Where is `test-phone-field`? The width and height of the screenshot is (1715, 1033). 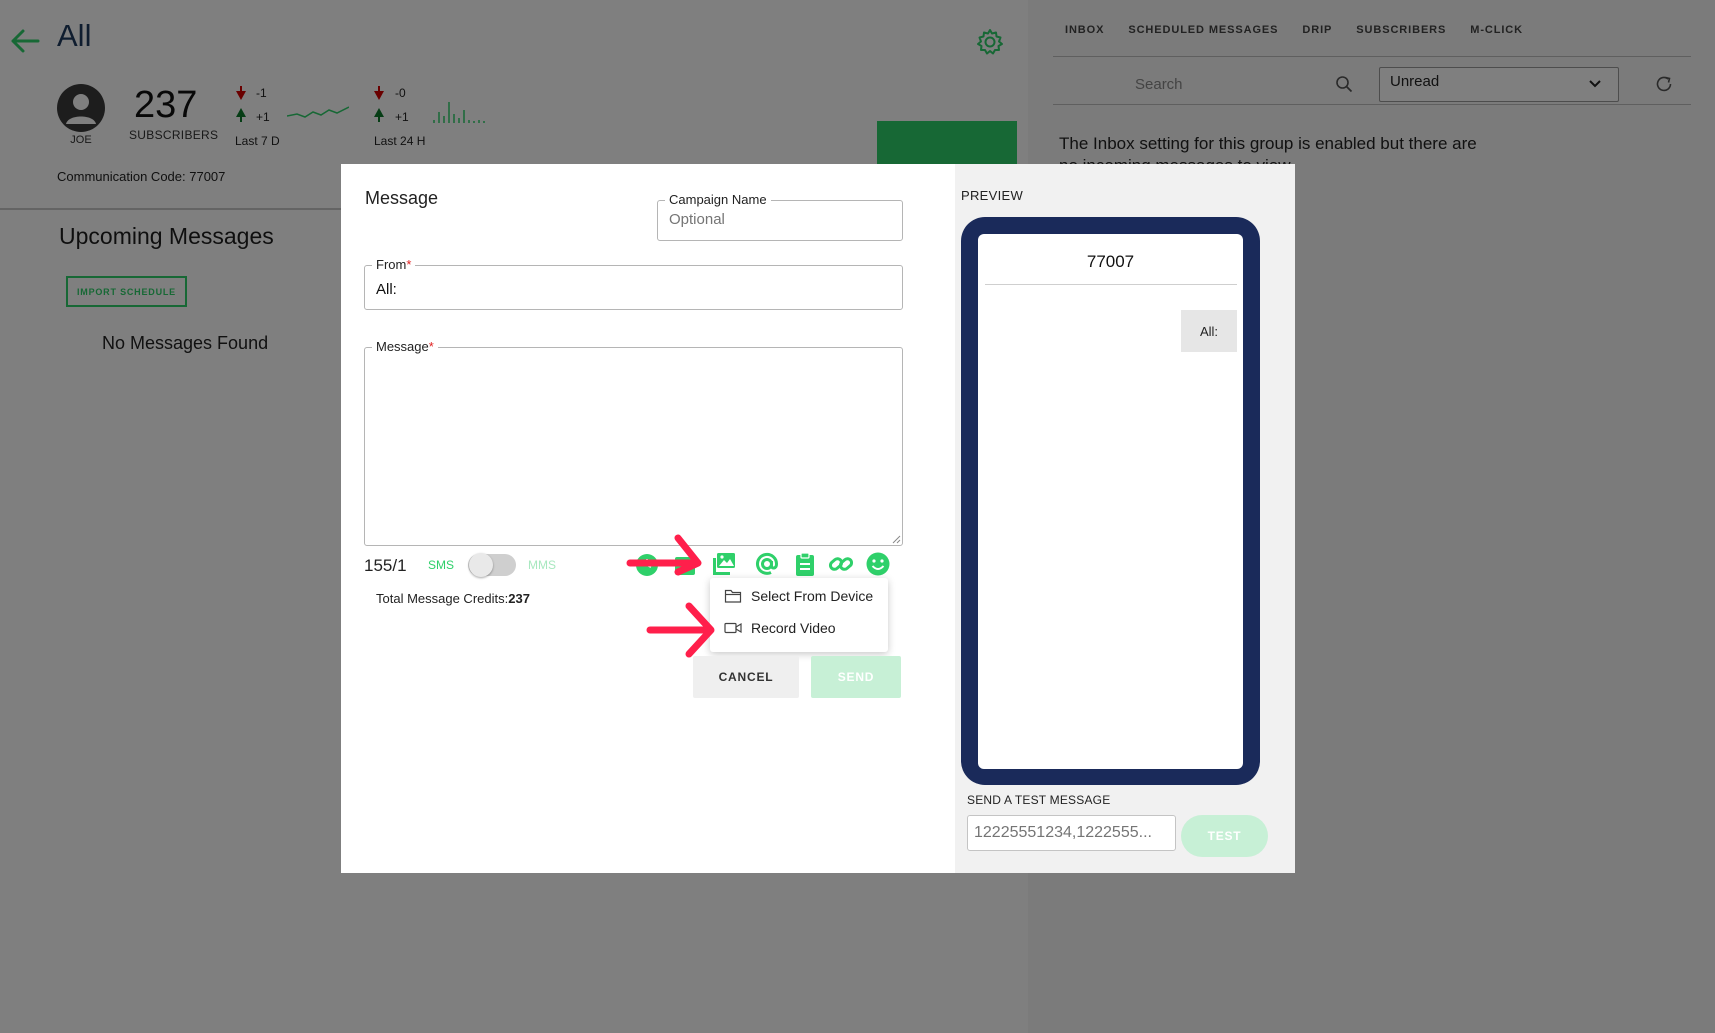 test-phone-field is located at coordinates (1071, 833).